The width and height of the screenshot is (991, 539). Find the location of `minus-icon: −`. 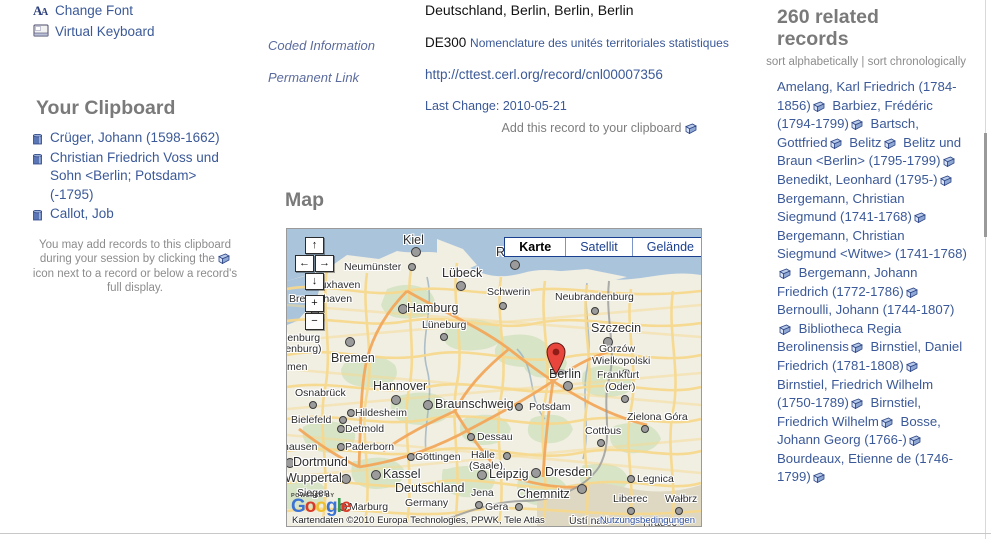

minus-icon: − is located at coordinates (314, 321).